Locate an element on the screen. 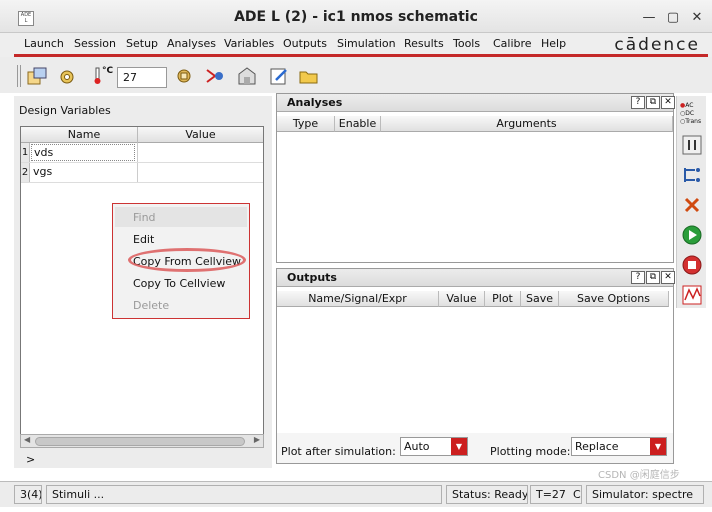 Image resolution: width=712 pixels, height=512 pixels. menu-help: Help is located at coordinates (553, 43).